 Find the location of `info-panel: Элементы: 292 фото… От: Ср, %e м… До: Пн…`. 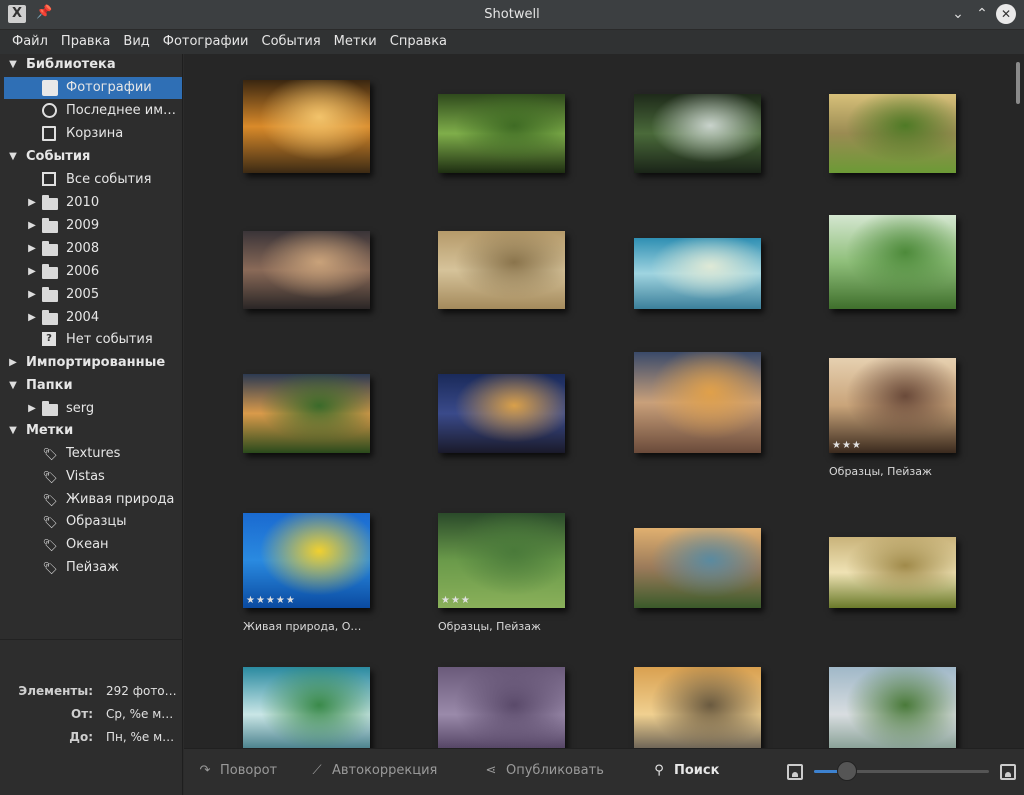

info-panel: Элементы: 292 фото… От: Ср, %e м… До: Пн… is located at coordinates (91, 717).